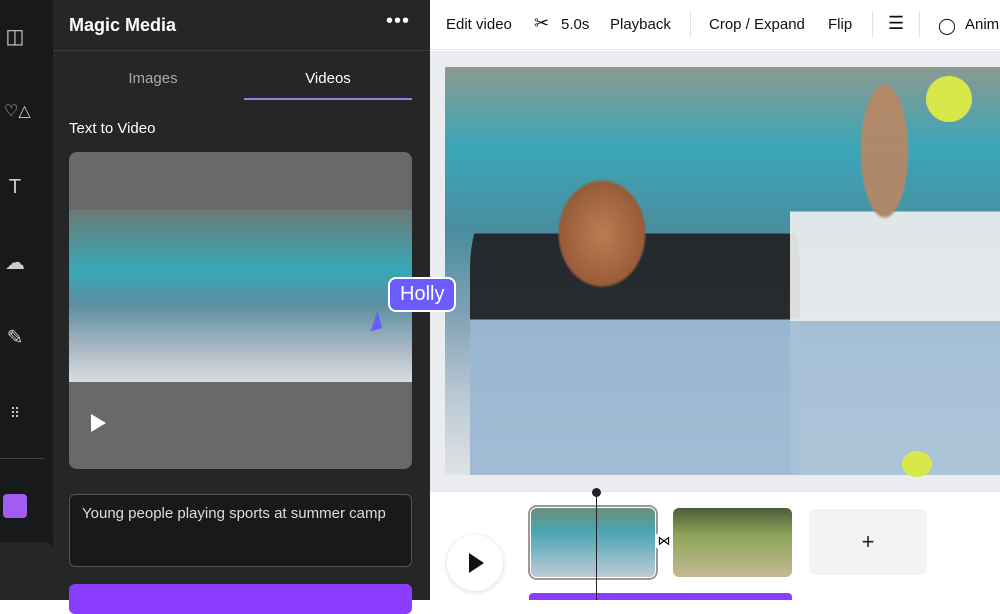 This screenshot has width=1000, height=614. What do you see at coordinates (575, 24) in the screenshot?
I see `duration-button: 5.0s` at bounding box center [575, 24].